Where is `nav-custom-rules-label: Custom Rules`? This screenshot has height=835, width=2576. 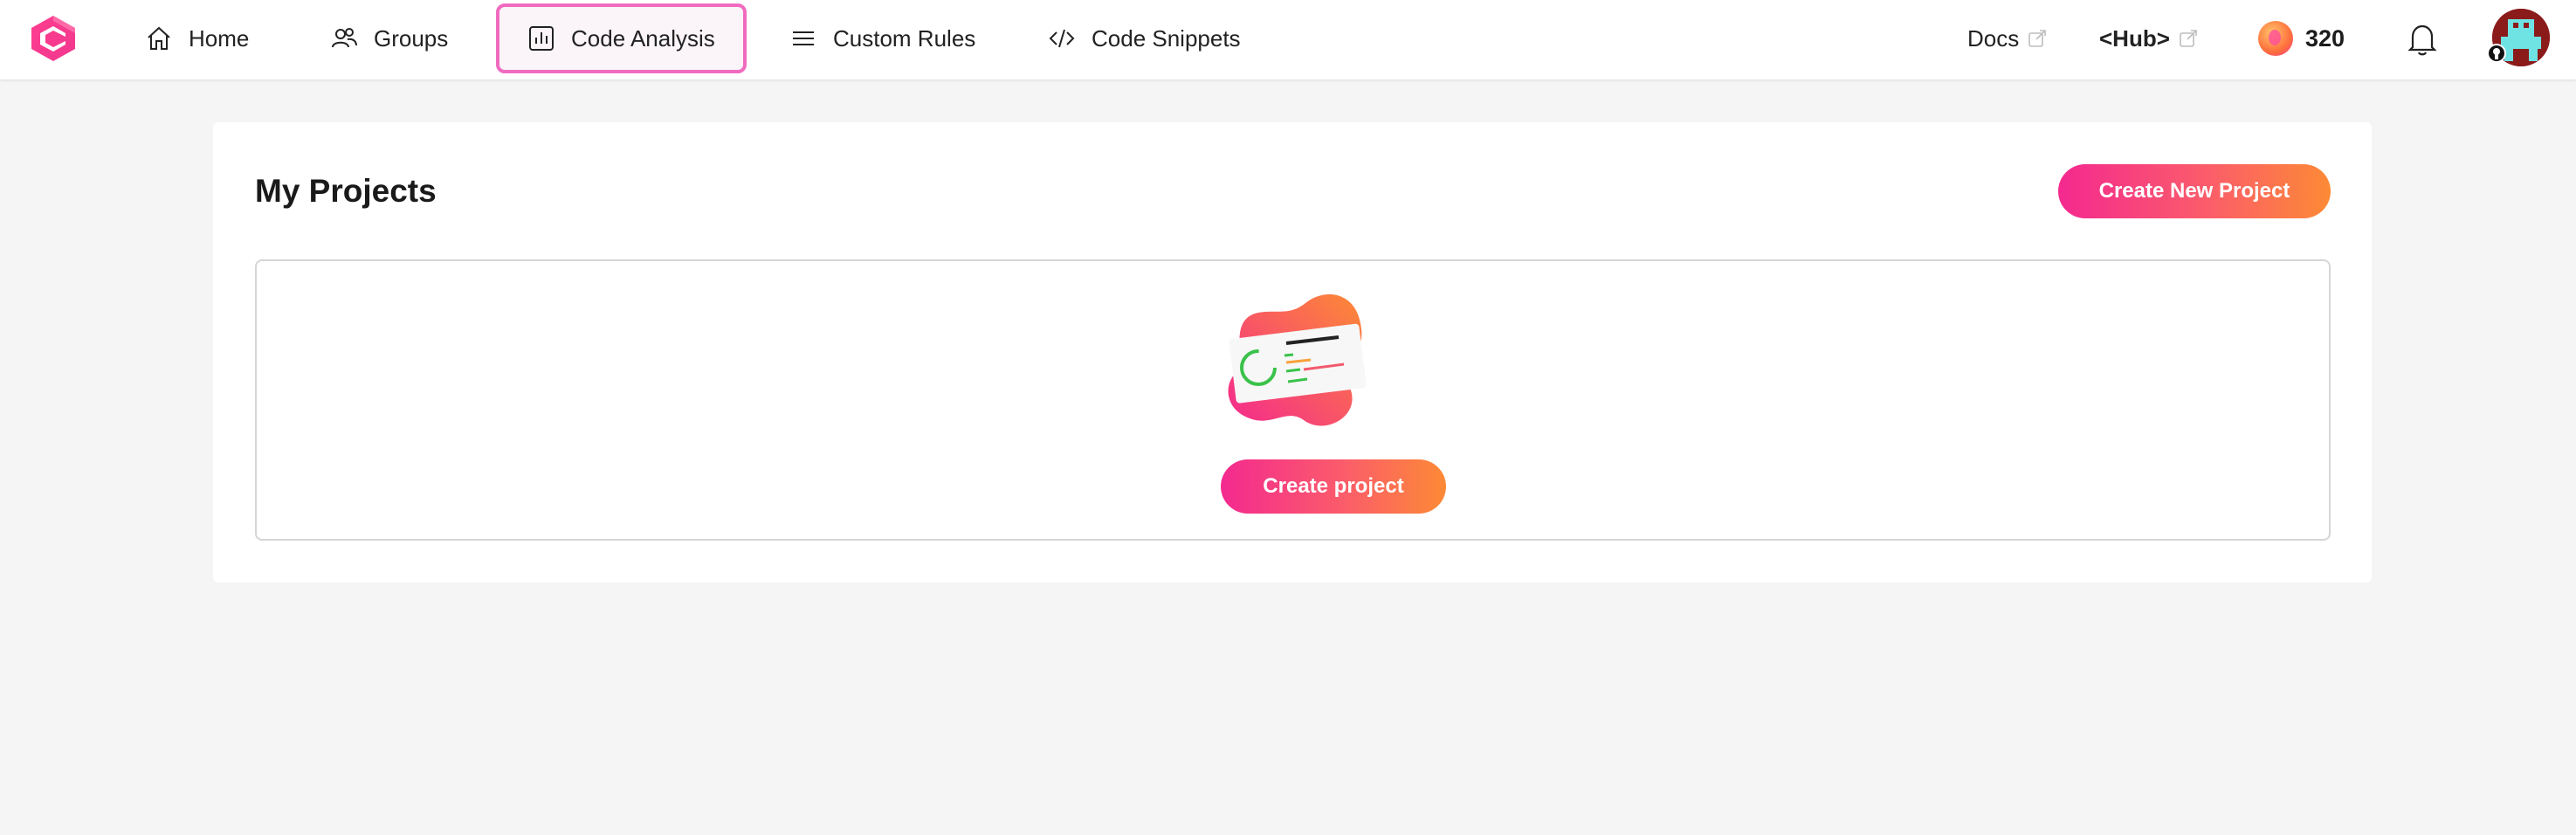 nav-custom-rules-label: Custom Rules is located at coordinates (904, 38).